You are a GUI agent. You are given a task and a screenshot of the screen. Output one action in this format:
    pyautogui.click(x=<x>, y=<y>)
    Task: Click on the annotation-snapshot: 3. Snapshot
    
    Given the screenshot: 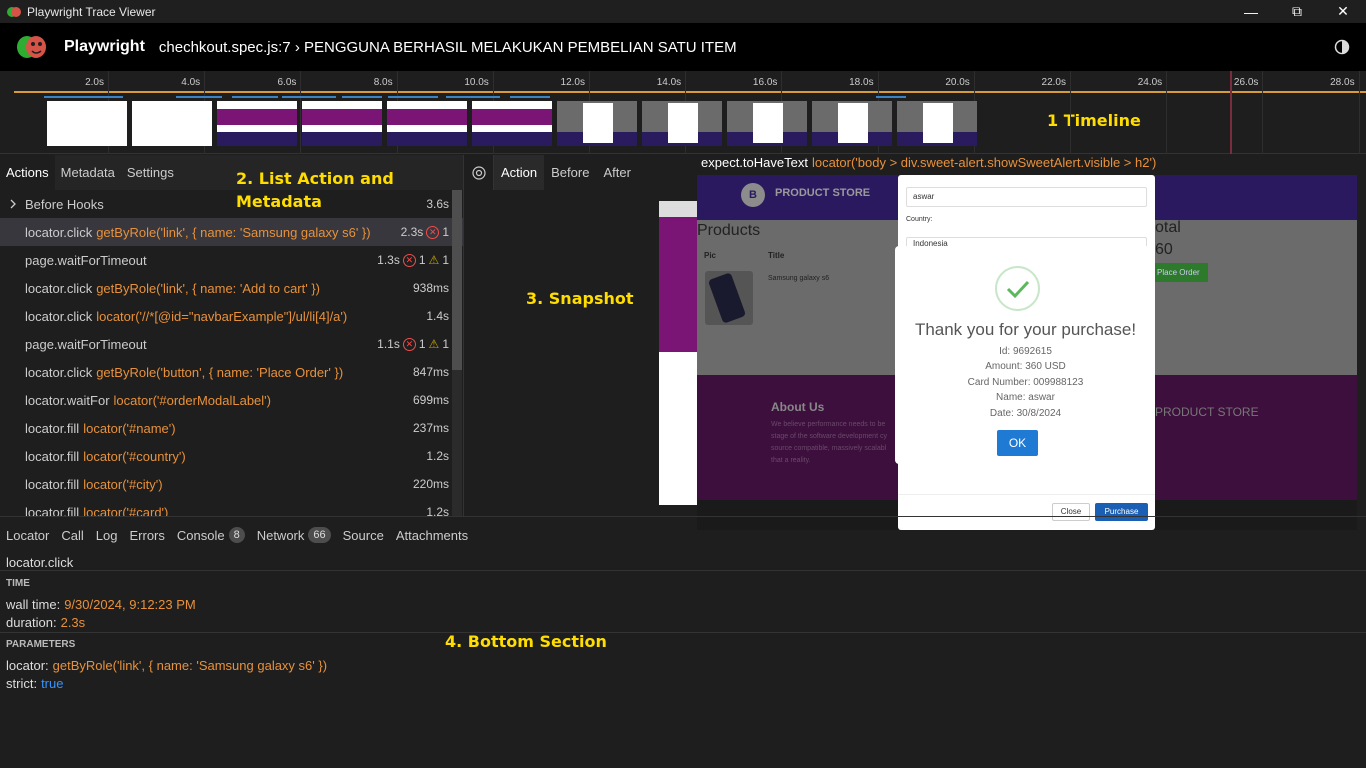 What is the action you would take?
    pyautogui.click(x=580, y=298)
    